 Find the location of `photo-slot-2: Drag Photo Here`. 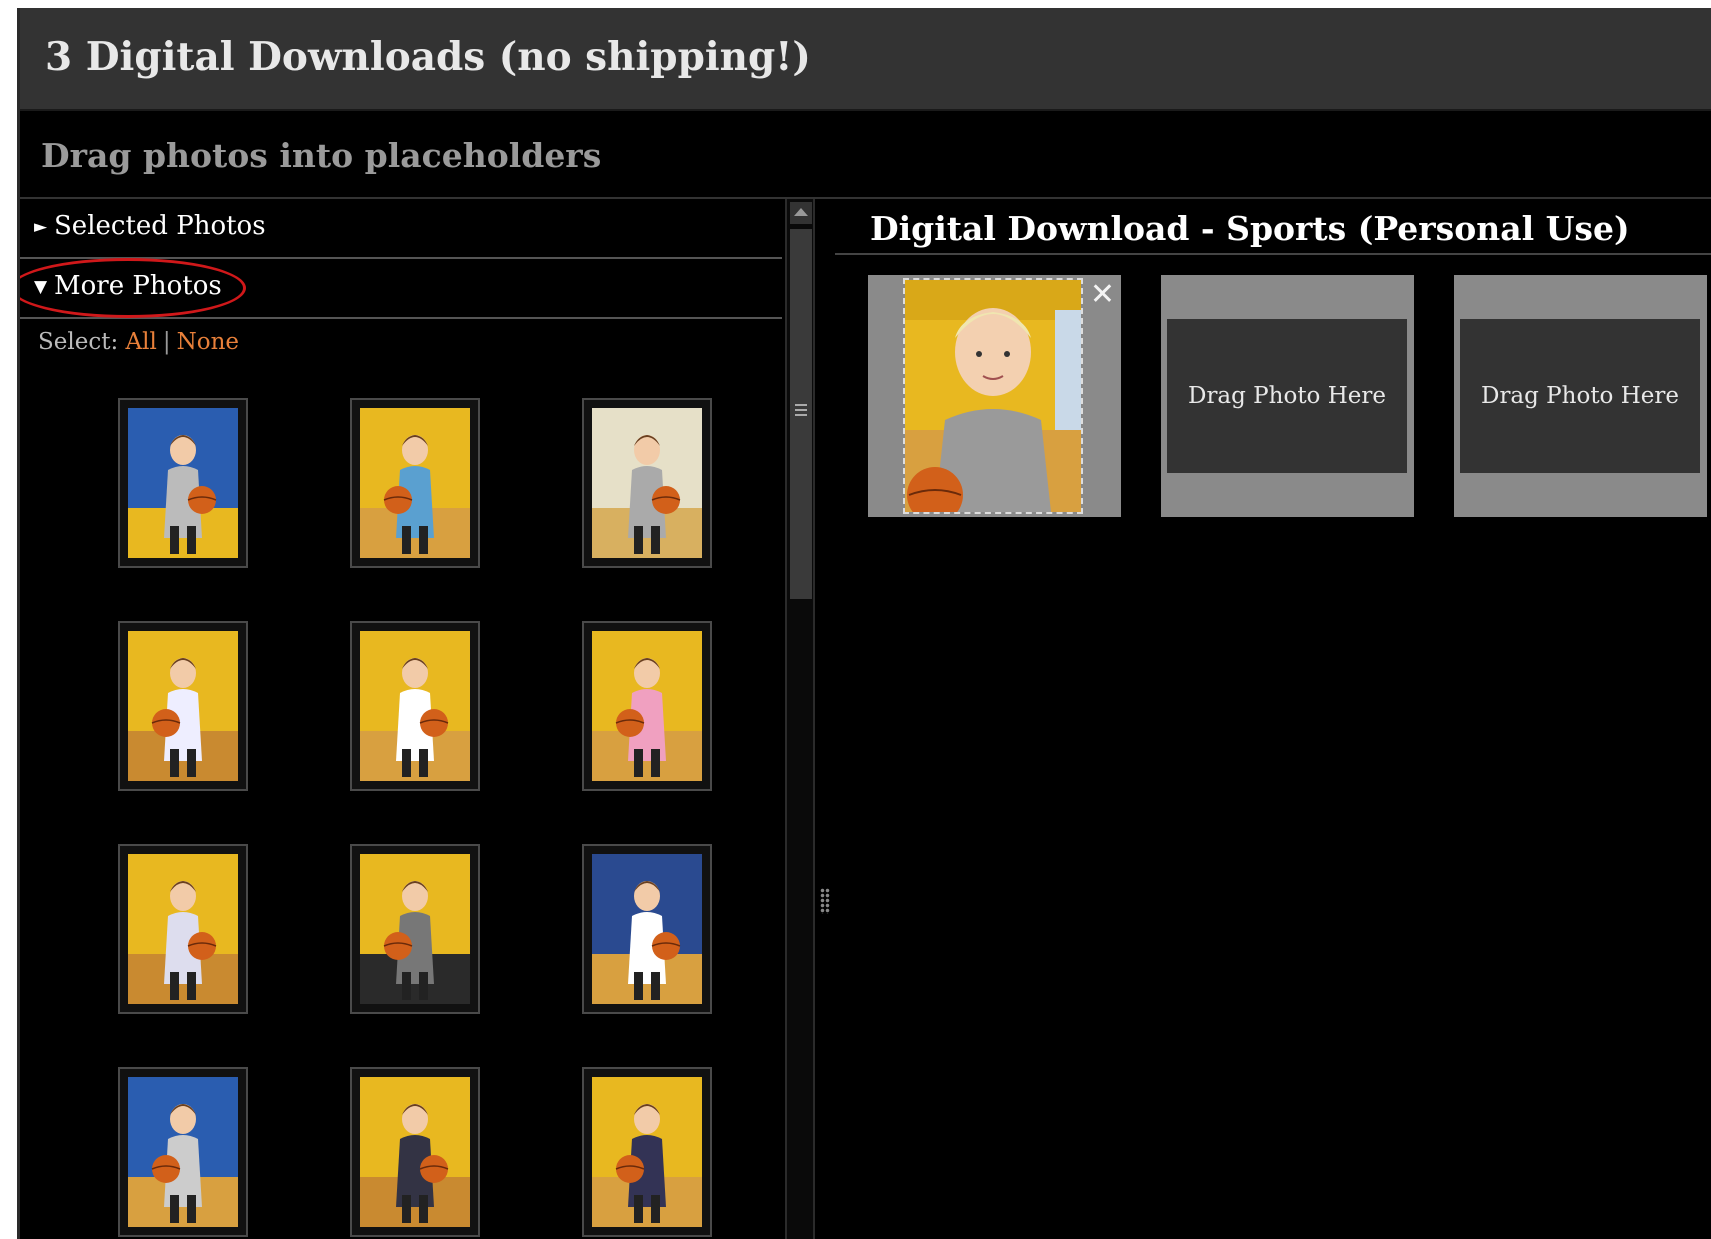

photo-slot-2: Drag Photo Here is located at coordinates (1287, 396).